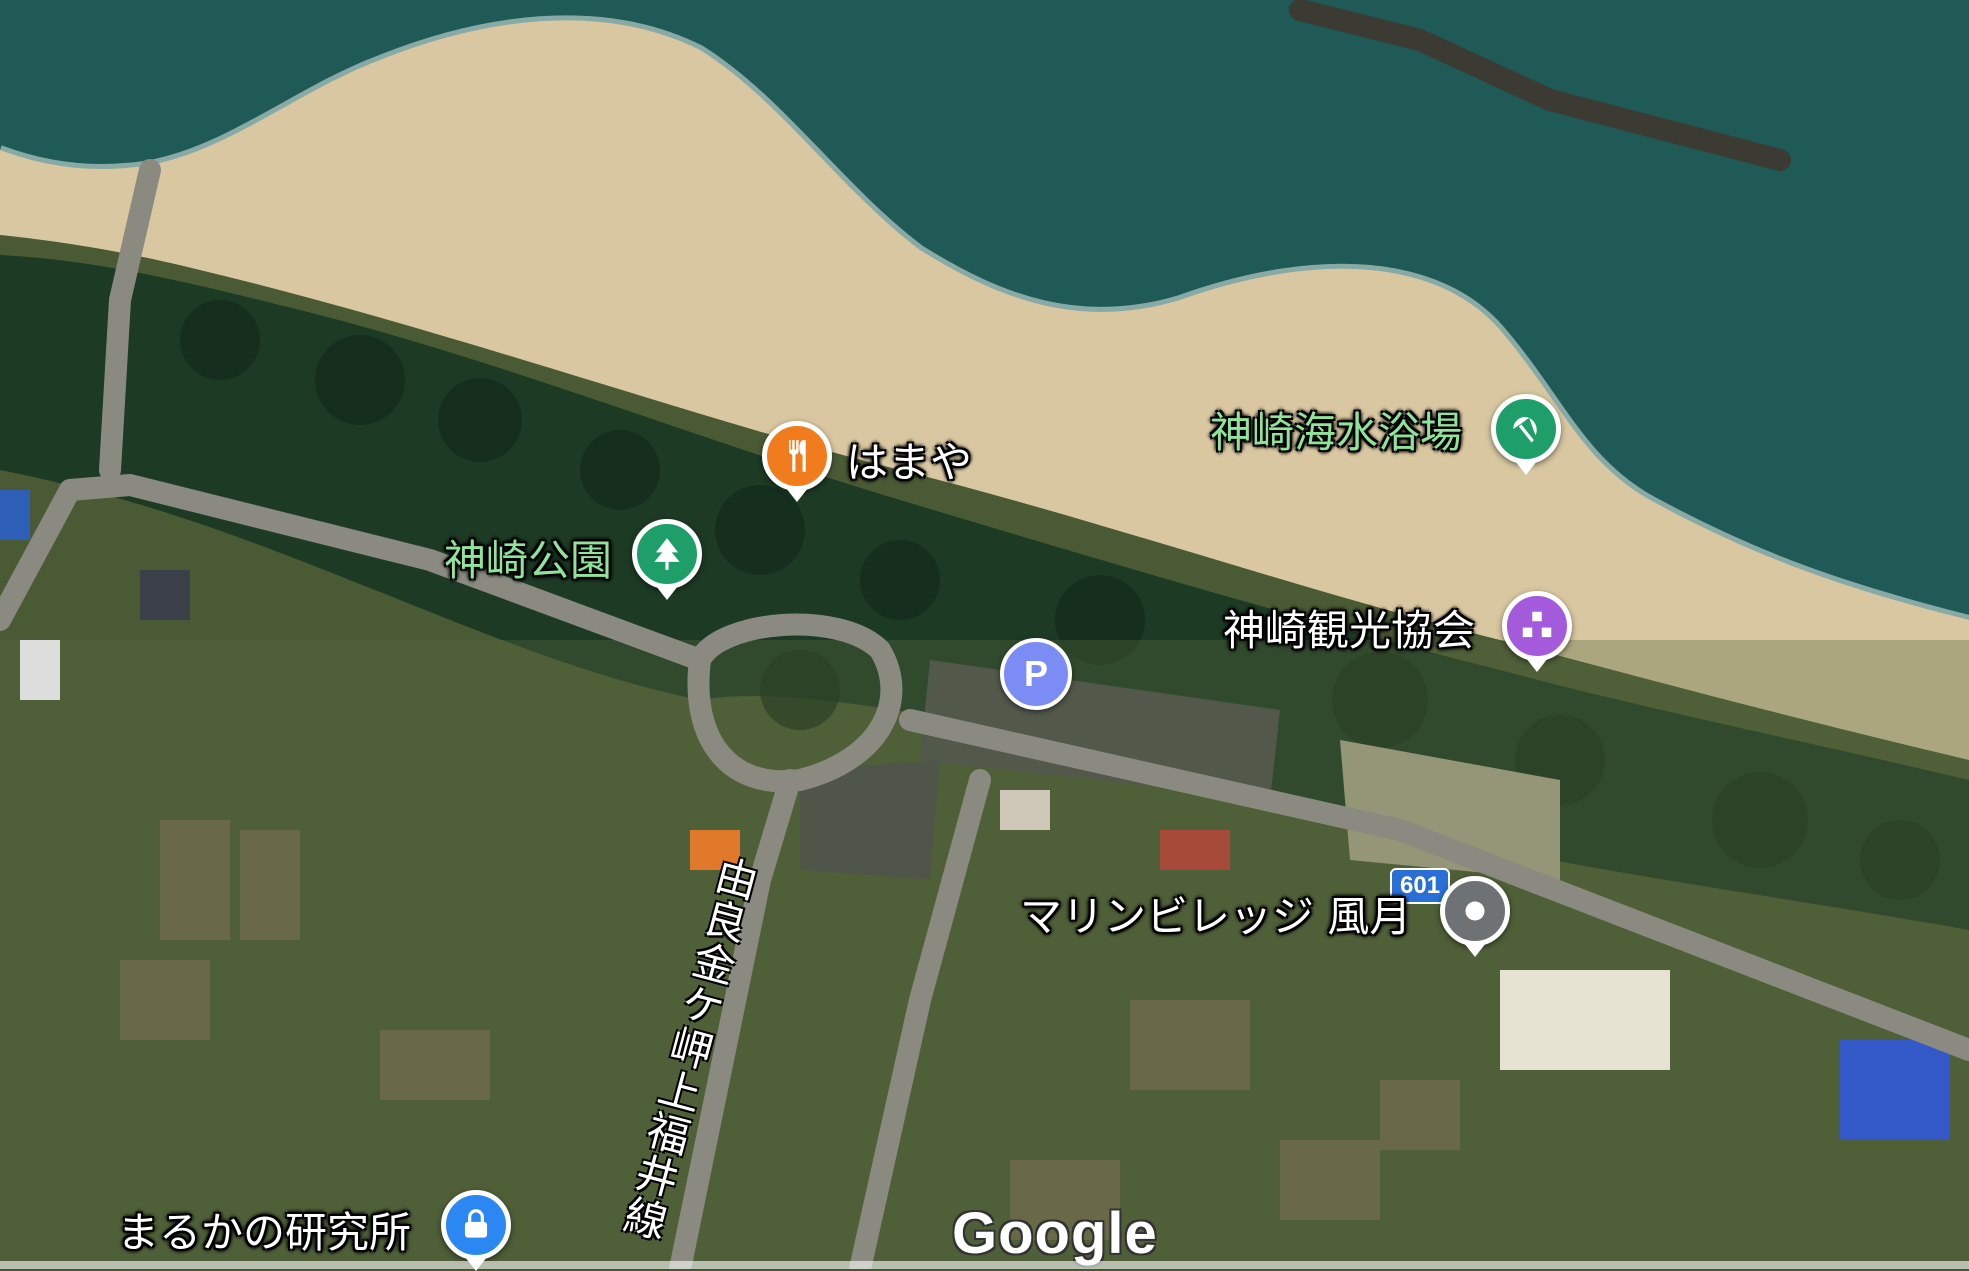  Describe the element at coordinates (667, 554) in the screenshot. I see `tree-icon` at that location.